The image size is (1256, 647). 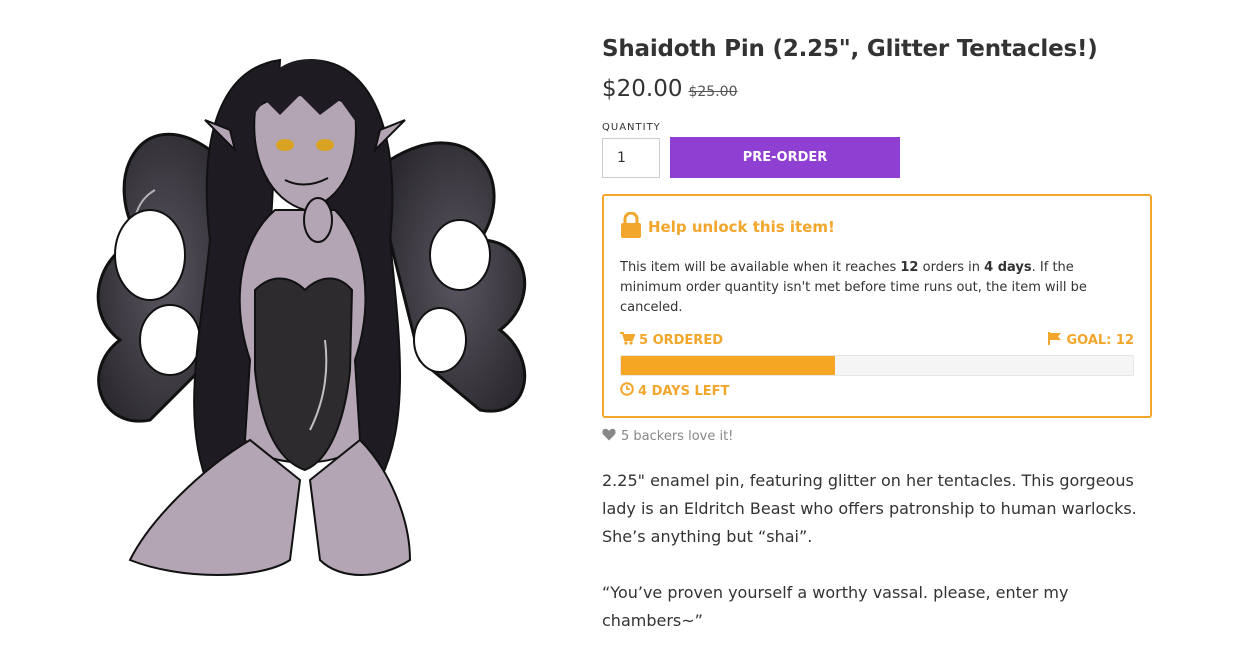 What do you see at coordinates (684, 391) in the screenshot?
I see `days-left-text: 4 DAYS LEFT` at bounding box center [684, 391].